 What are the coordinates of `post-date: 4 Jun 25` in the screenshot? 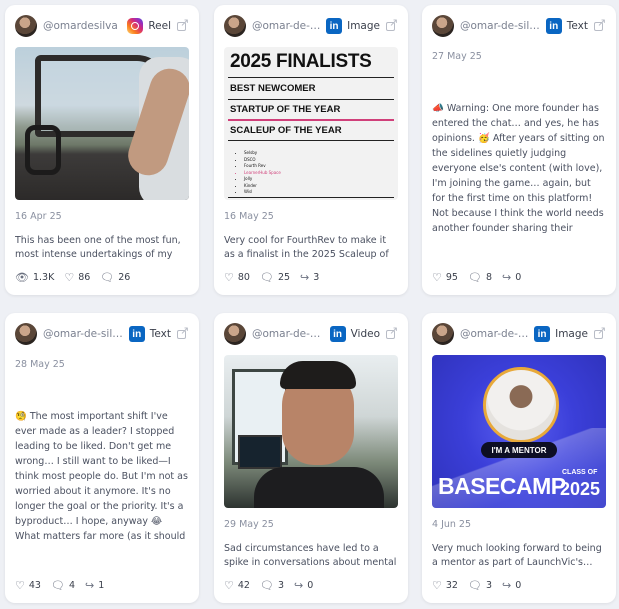 It's located at (452, 524).